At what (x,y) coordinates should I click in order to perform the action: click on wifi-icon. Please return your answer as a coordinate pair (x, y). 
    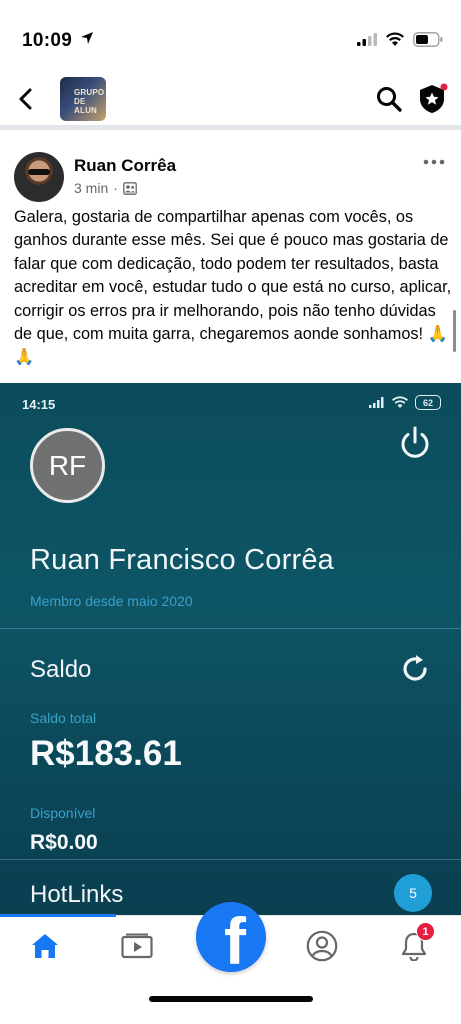
    Looking at the image, I should click on (395, 39).